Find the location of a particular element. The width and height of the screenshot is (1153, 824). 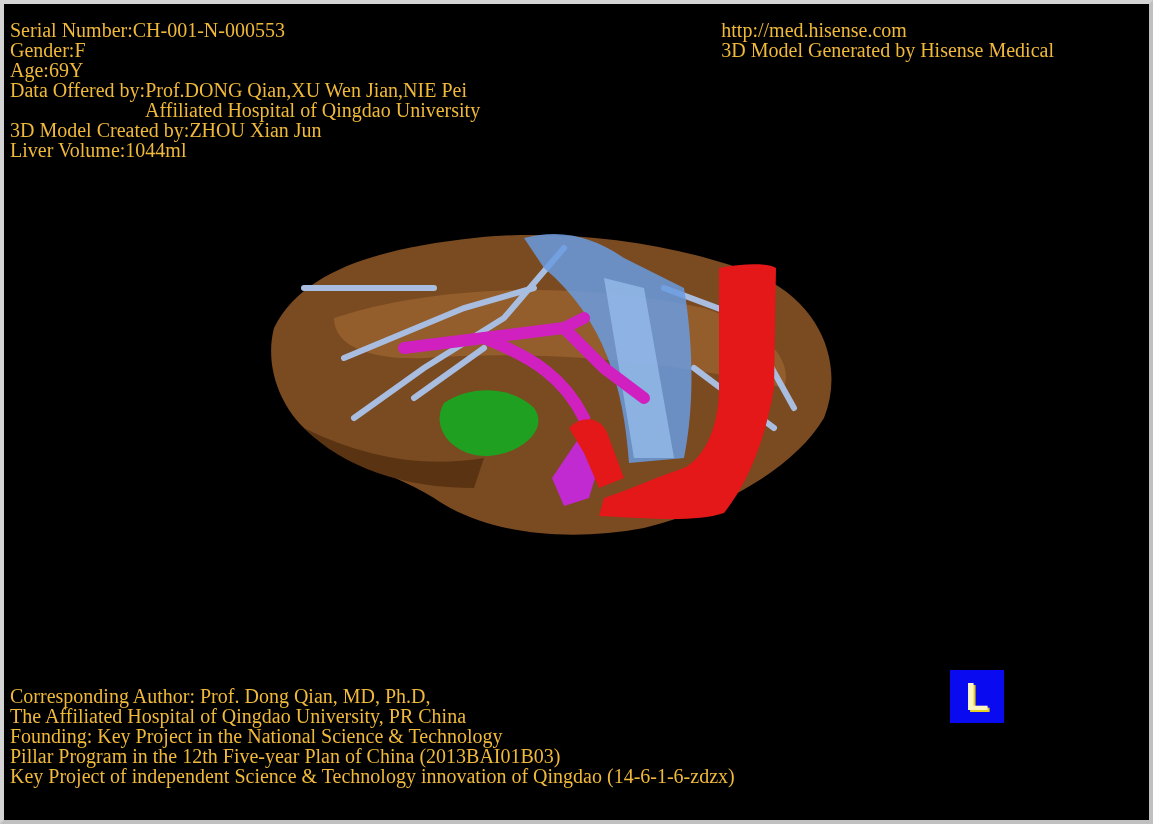

info-text: Liver Volume:1044ml is located at coordinates (98, 150).